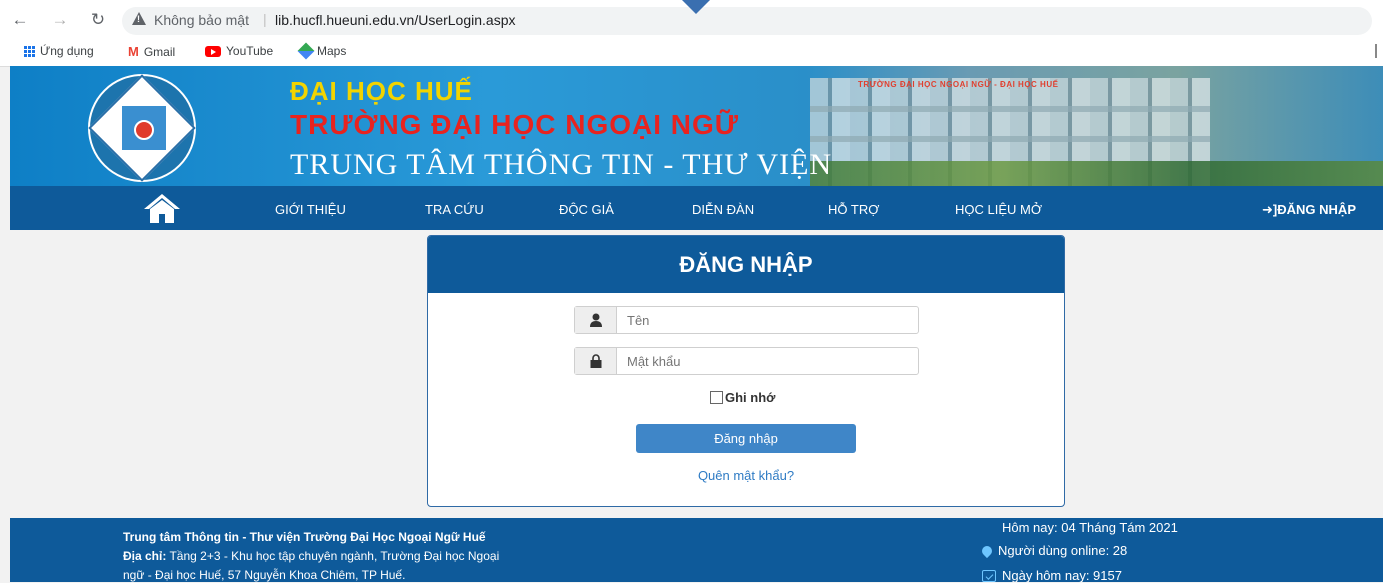 This screenshot has height=583, width=1383. I want to click on location-pin-icon, so click(987, 550).